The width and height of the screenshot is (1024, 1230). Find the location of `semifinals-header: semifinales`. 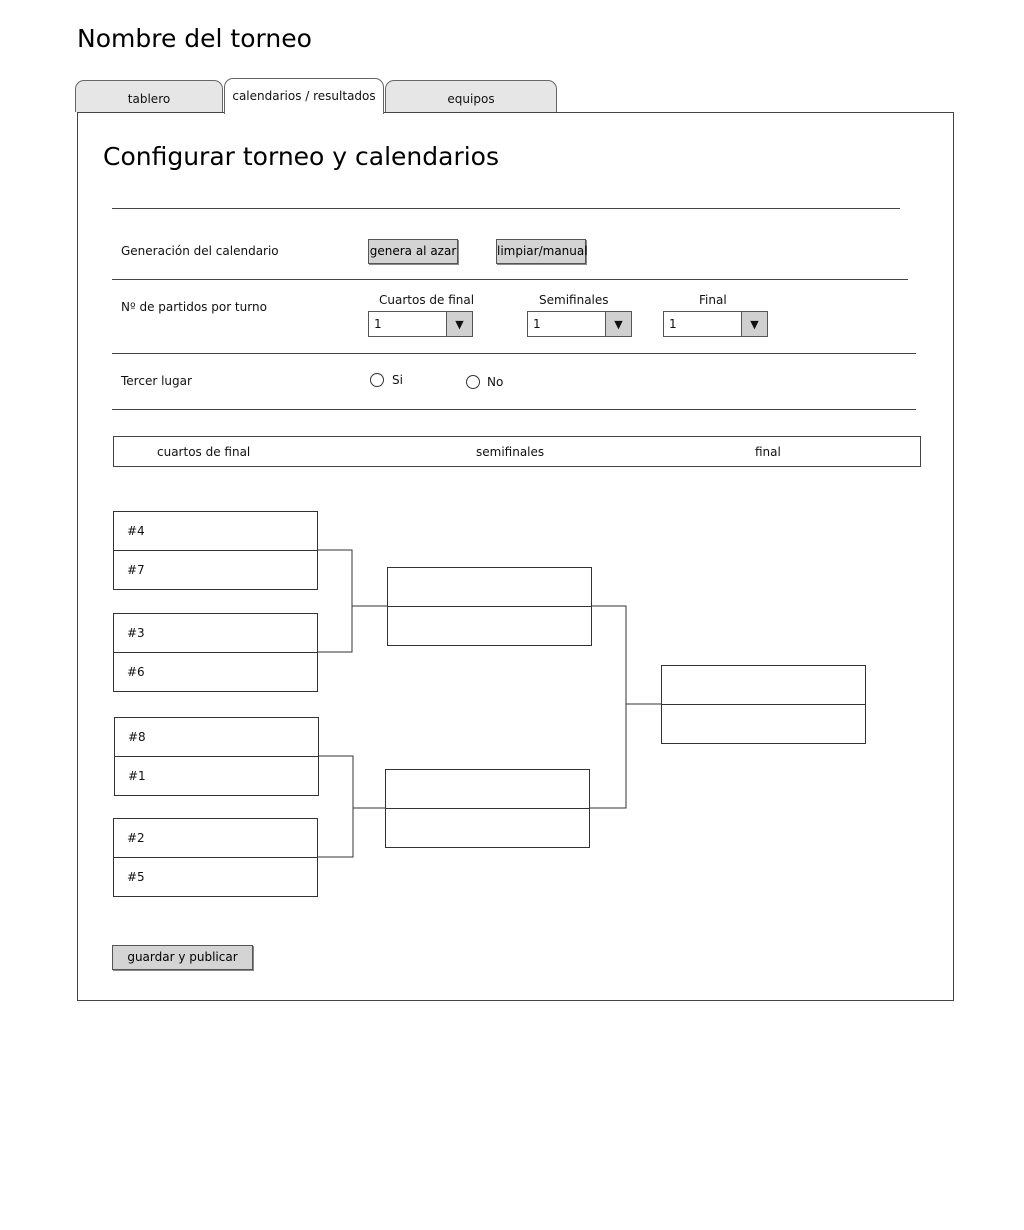

semifinals-header: semifinales is located at coordinates (510, 452).